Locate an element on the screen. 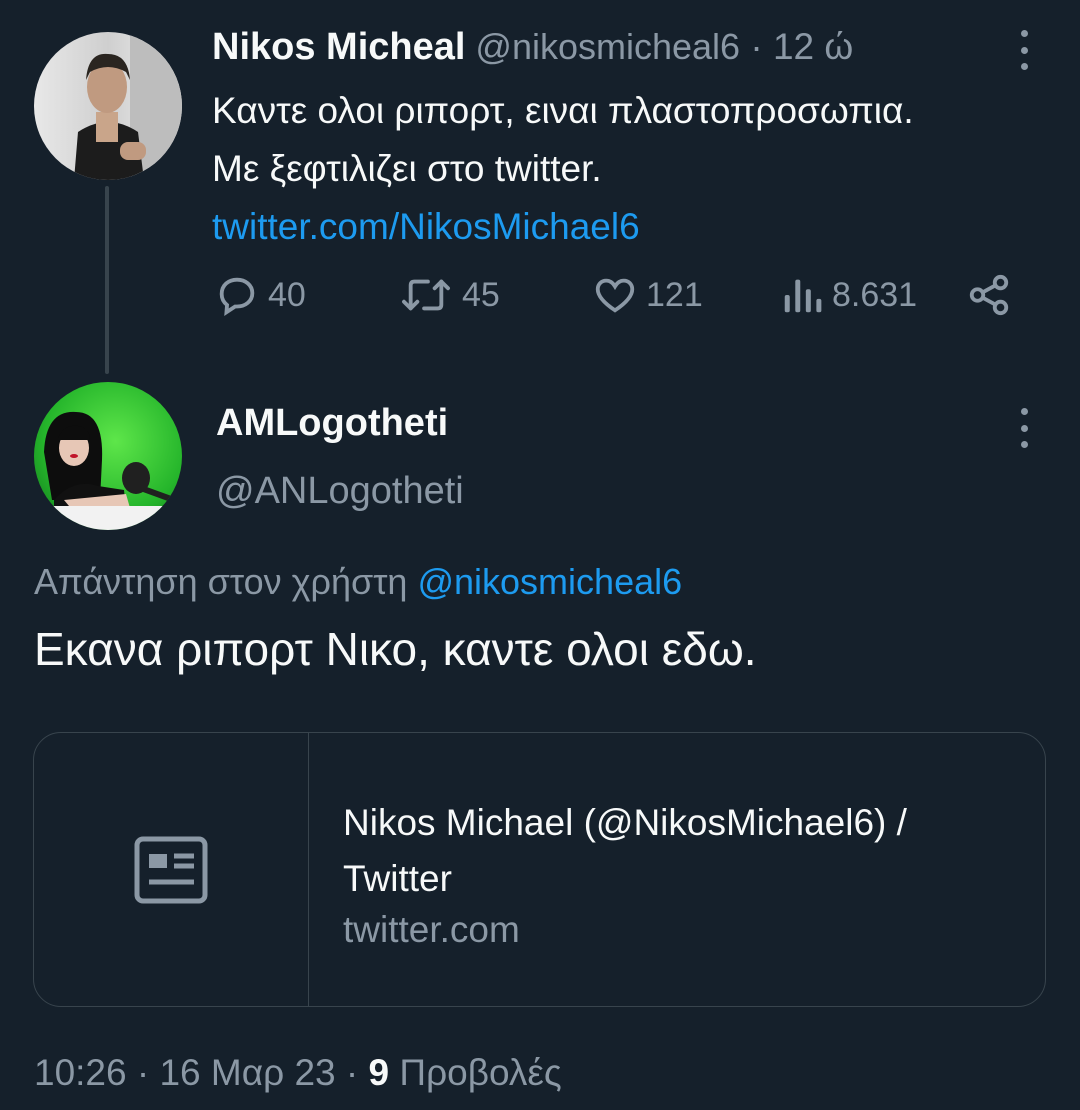  reply-to-handle: @nikosmicheal6 is located at coordinates (549, 581).